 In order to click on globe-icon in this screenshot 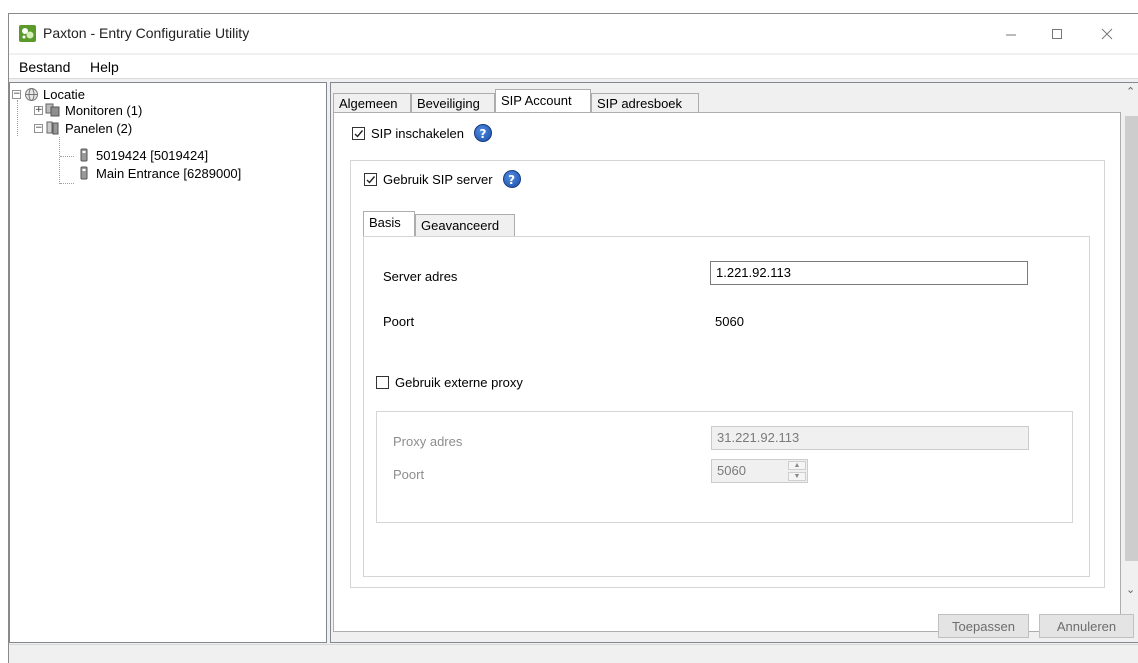, I will do `click(31, 94)`.